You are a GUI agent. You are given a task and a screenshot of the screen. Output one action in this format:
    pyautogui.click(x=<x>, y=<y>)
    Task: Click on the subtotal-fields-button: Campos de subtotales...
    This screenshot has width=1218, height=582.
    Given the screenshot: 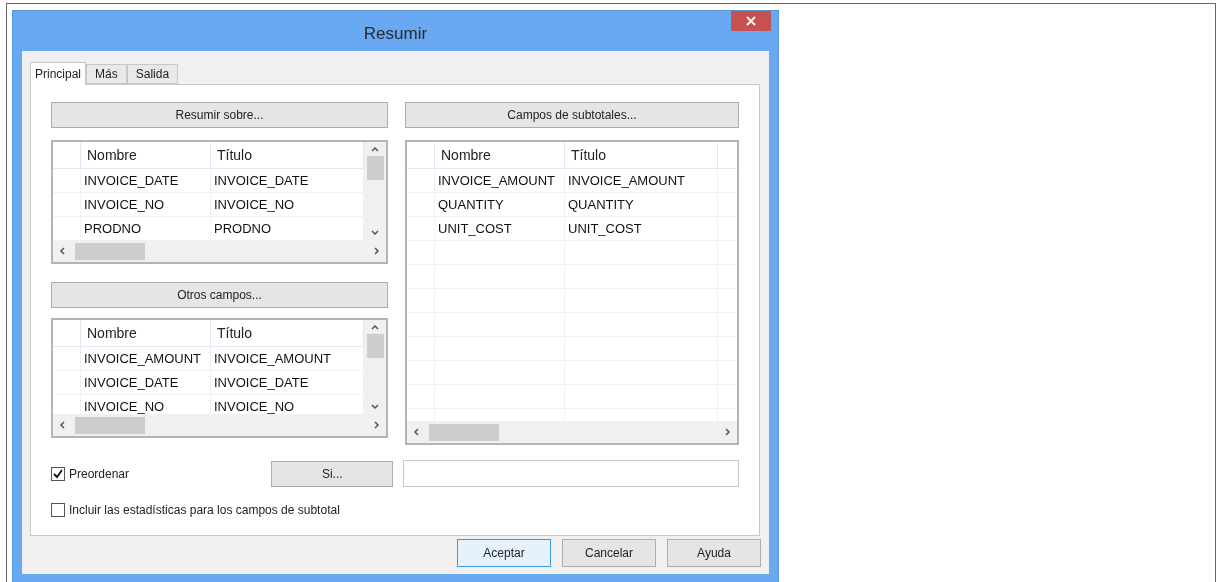 What is the action you would take?
    pyautogui.click(x=572, y=115)
    